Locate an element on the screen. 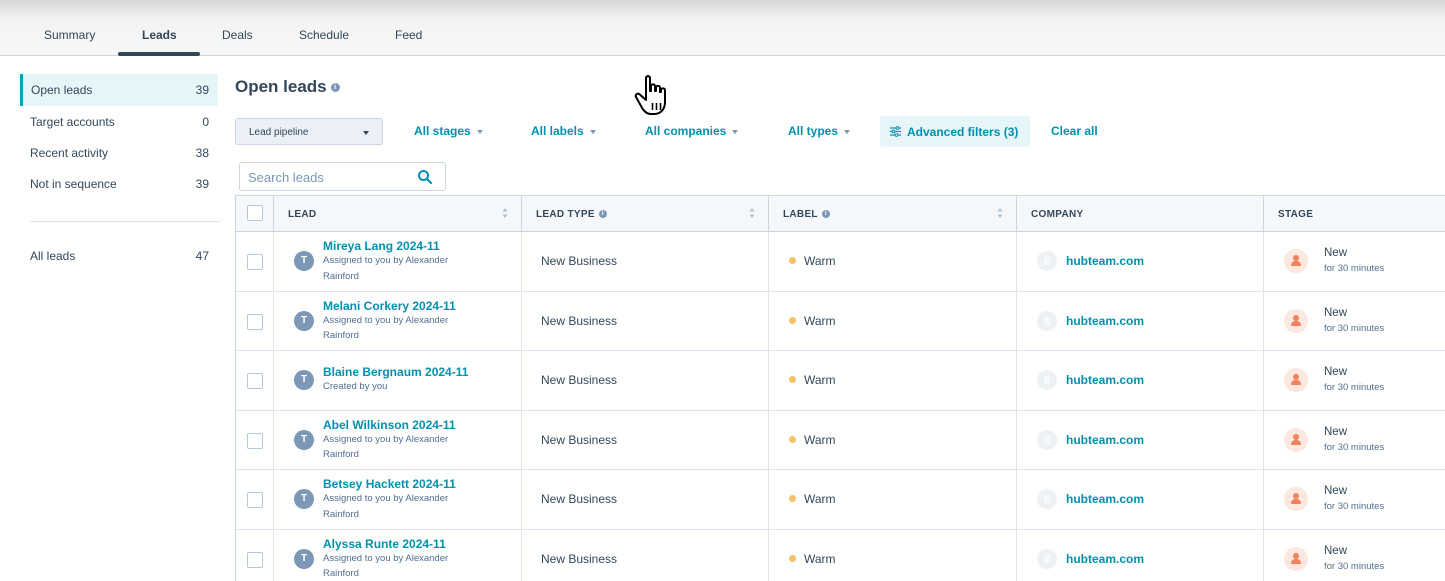 This screenshot has height=581, width=1445. lead-name-link: Betsey Hackett 2024-11 is located at coordinates (389, 484).